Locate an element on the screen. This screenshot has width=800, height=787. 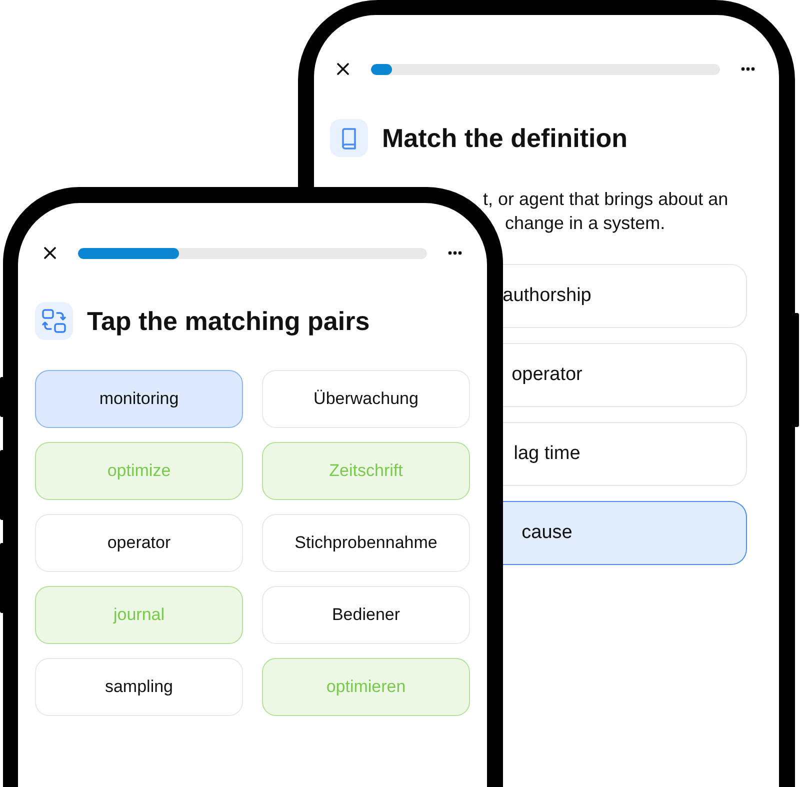
book-icon is located at coordinates (349, 138).